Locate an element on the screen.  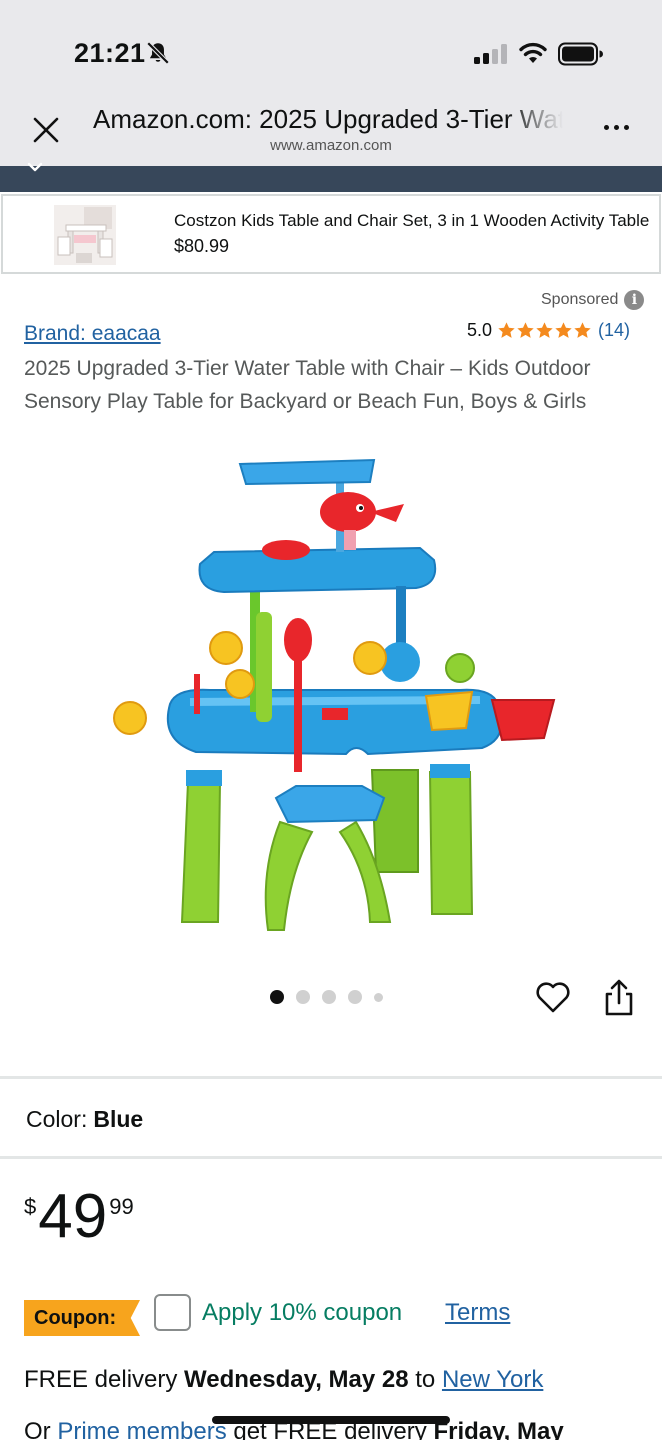
coupon-text: Apply 10% coupon is located at coordinates (302, 1313).